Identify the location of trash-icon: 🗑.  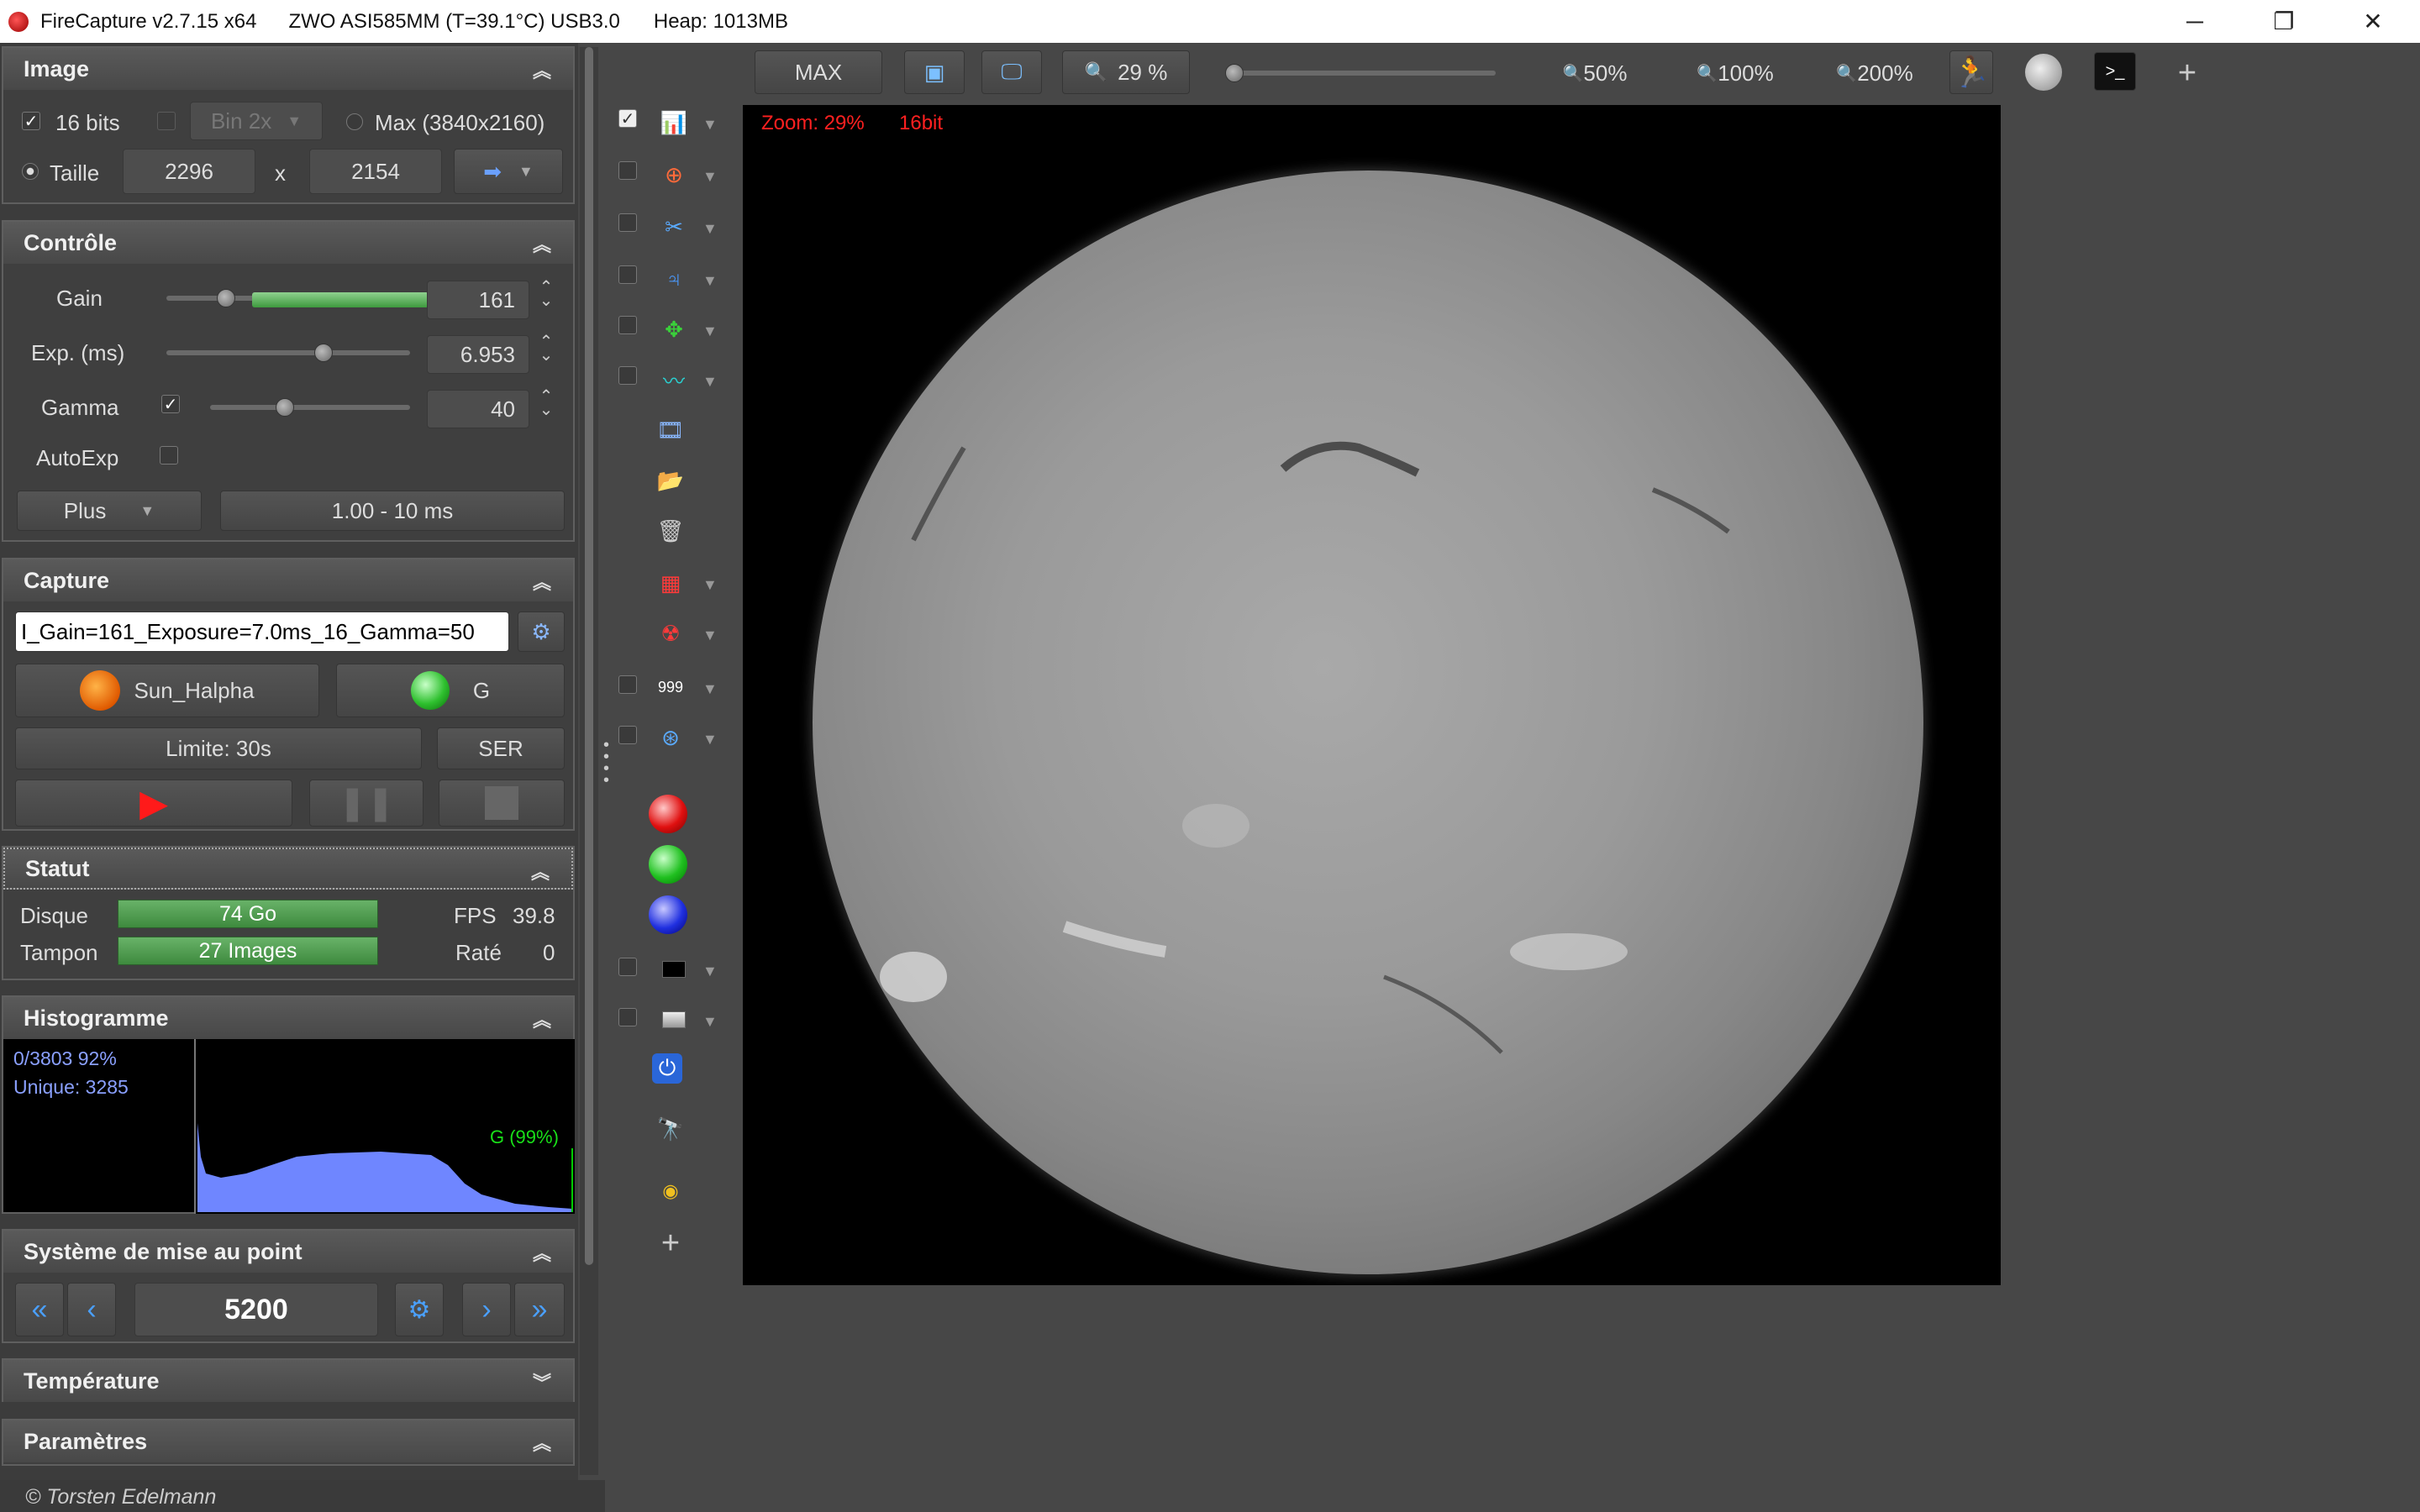
(671, 531).